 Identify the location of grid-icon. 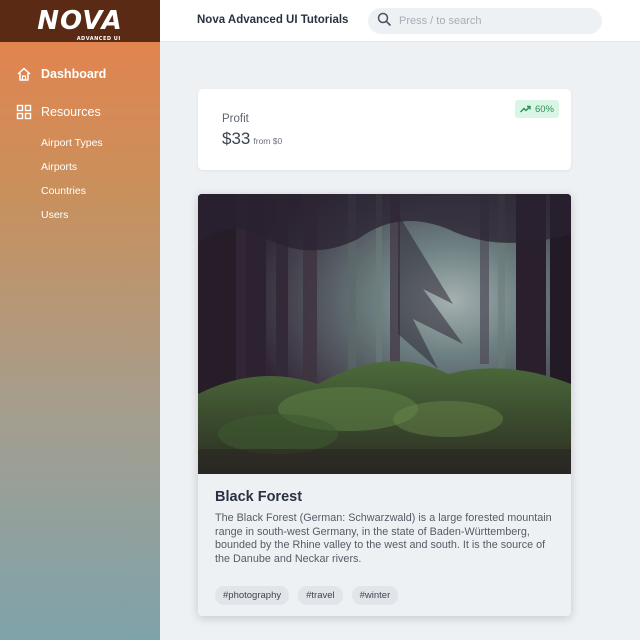
(24, 112).